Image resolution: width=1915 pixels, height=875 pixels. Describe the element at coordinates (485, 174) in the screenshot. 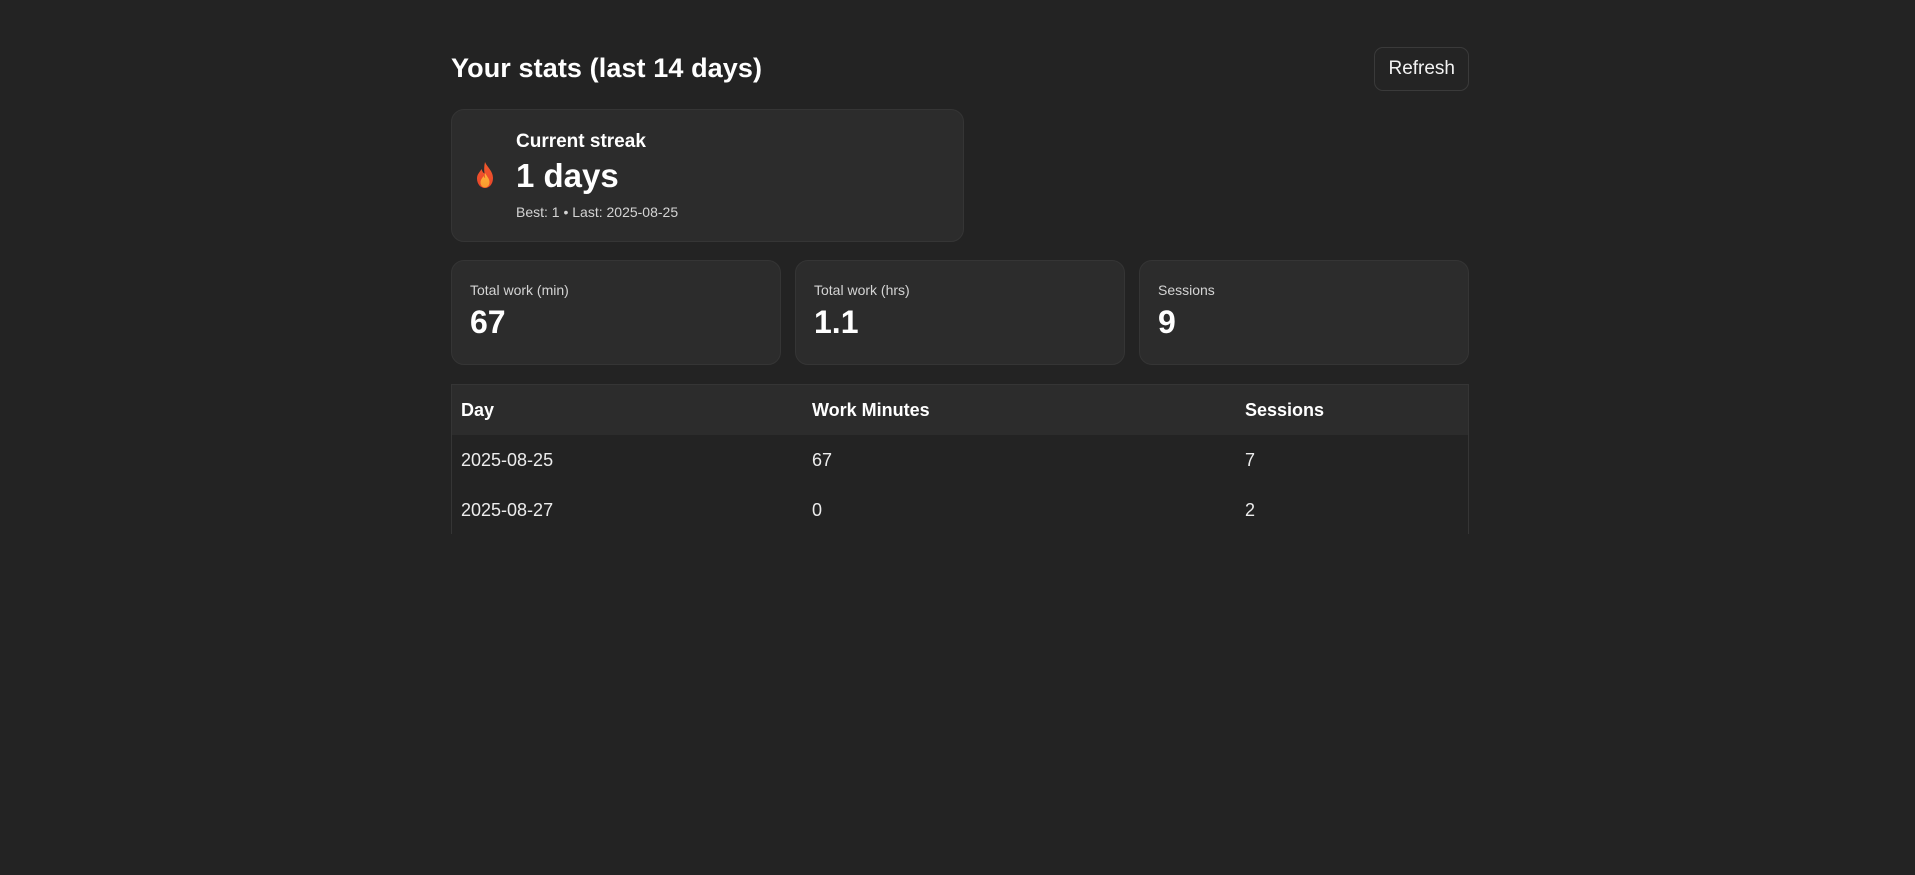

I see `flame-icon` at that location.